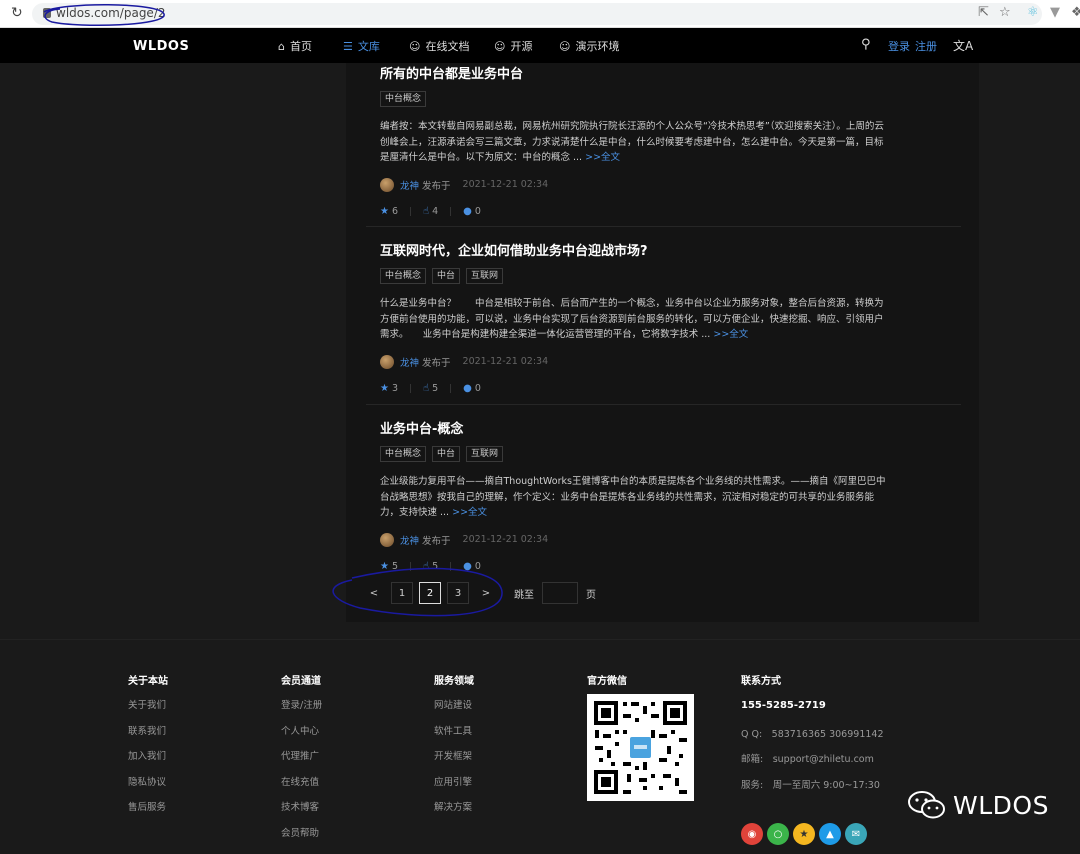 This screenshot has height=854, width=1080. Describe the element at coordinates (301, 790) in the screenshot. I see `footer-link: 在线充值` at that location.